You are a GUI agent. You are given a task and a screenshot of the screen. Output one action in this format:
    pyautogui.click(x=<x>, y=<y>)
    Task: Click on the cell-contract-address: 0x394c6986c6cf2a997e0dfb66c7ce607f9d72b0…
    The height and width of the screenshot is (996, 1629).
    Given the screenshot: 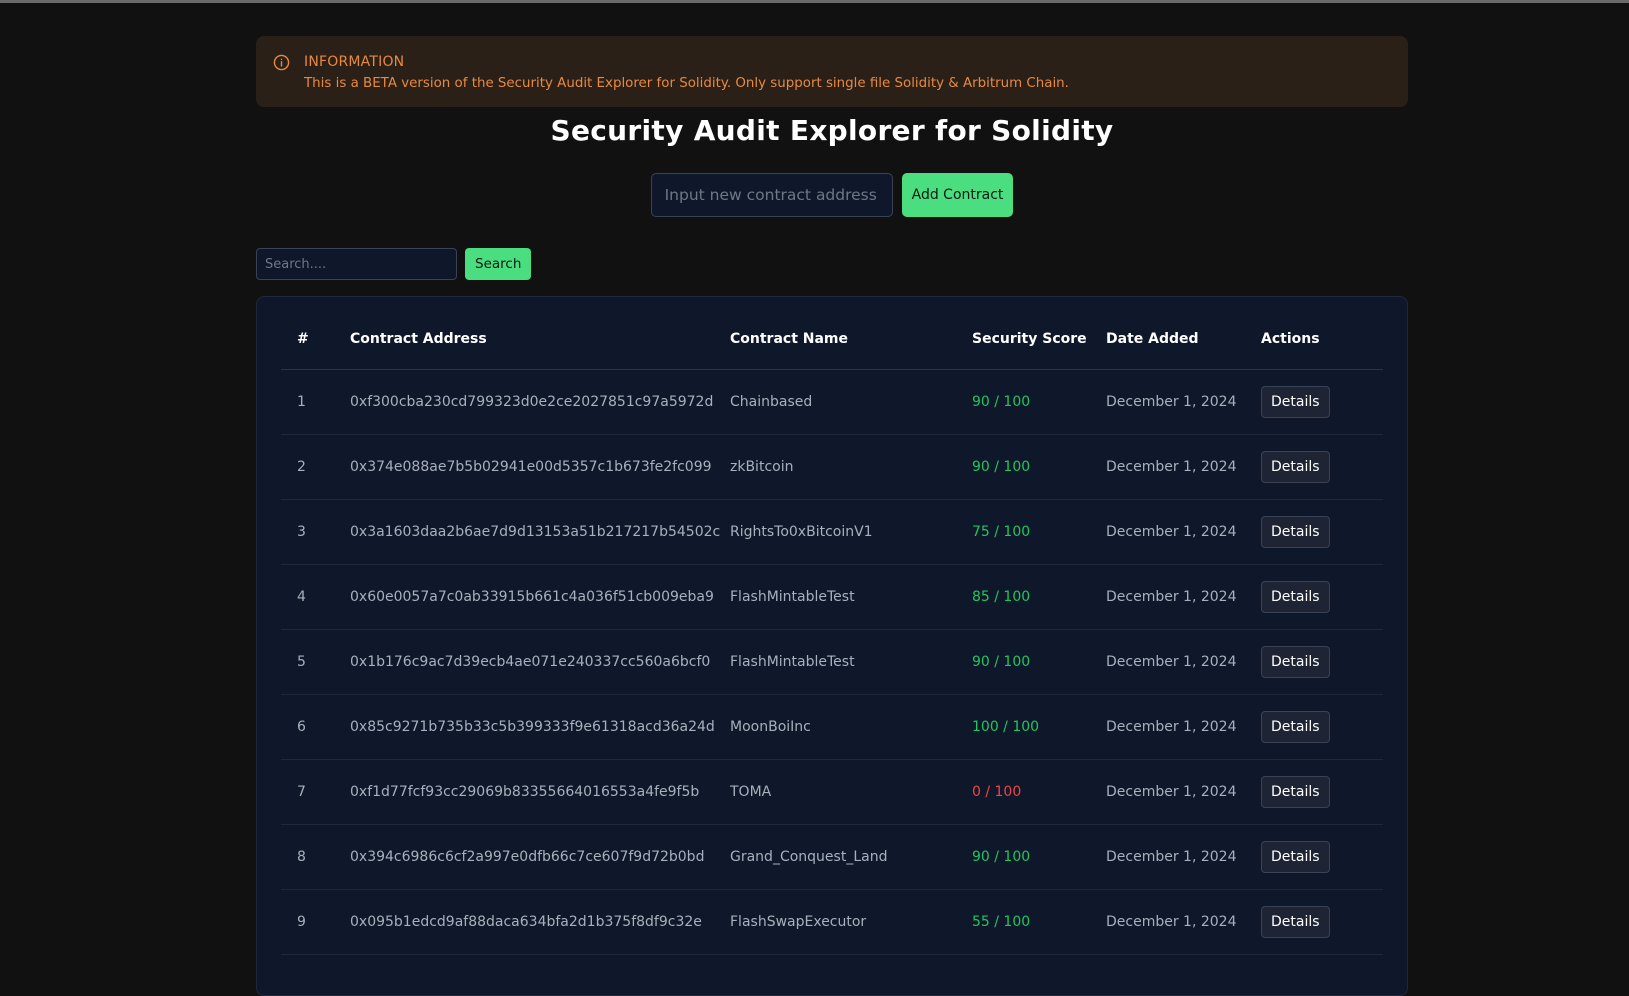 What is the action you would take?
    pyautogui.click(x=540, y=857)
    